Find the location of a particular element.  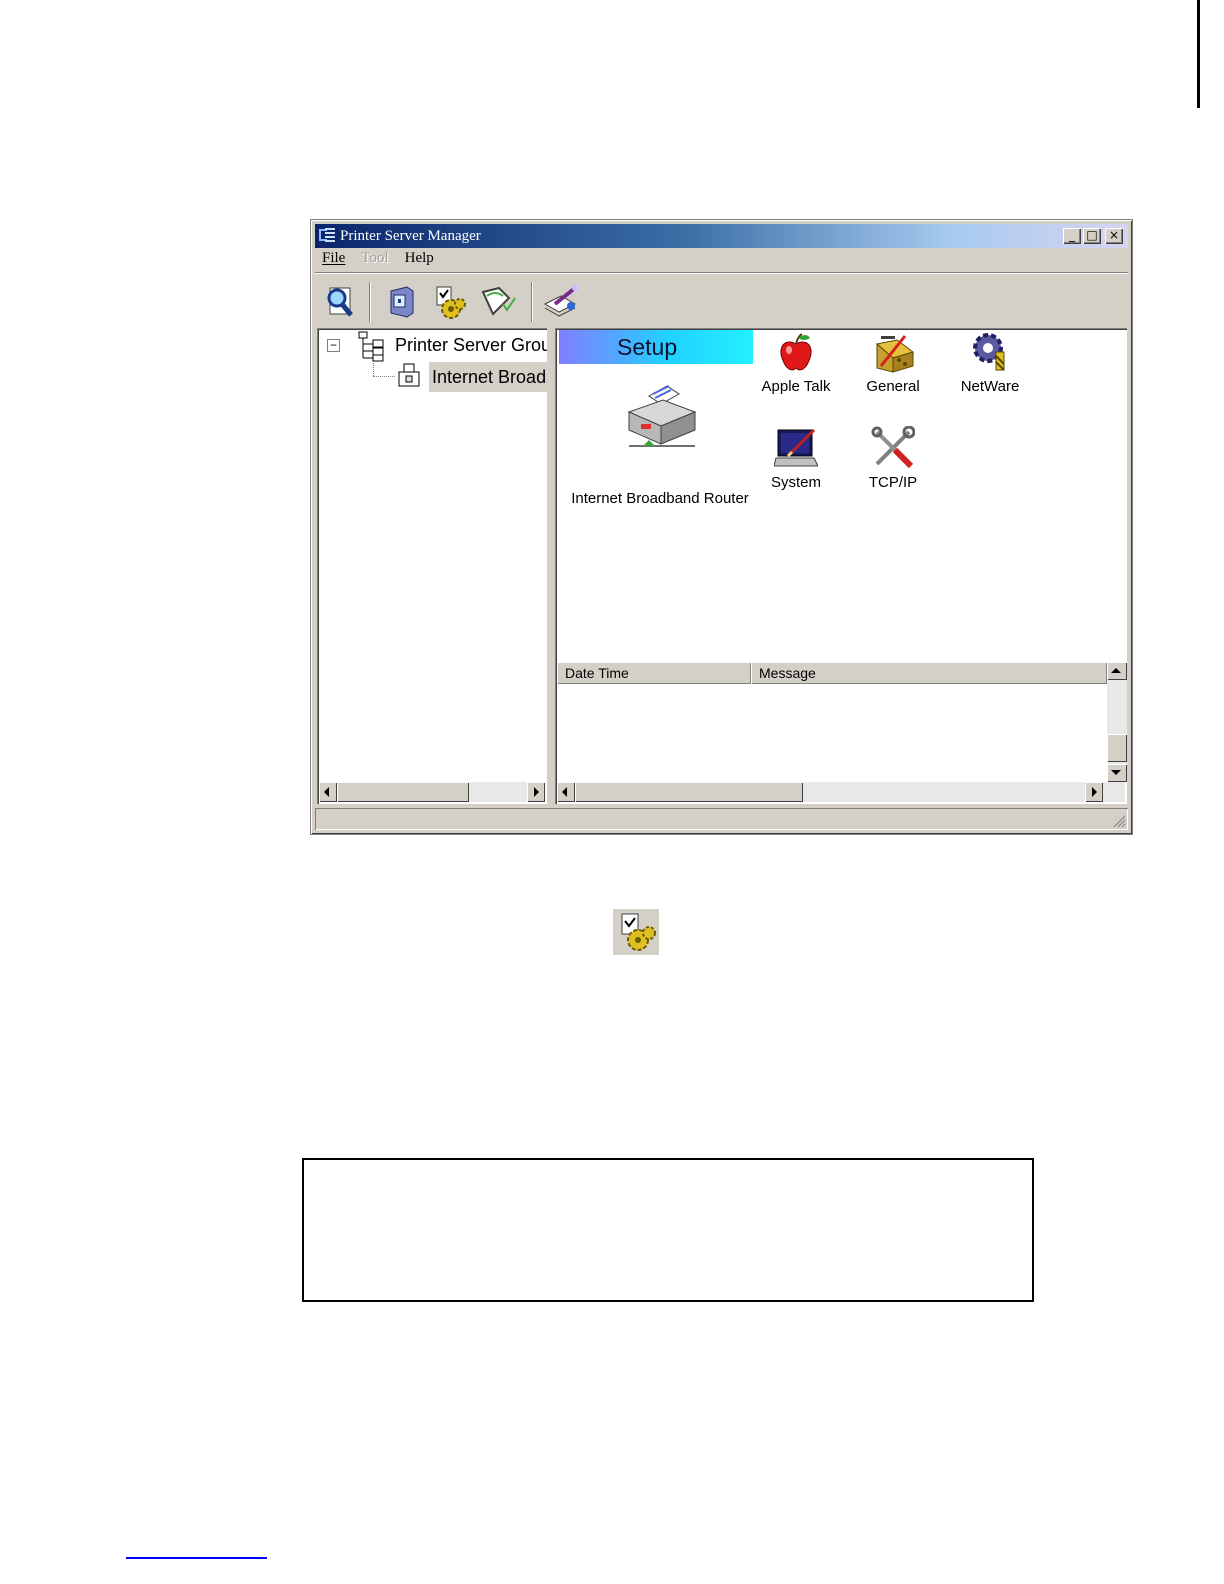

netware-gear-icon is located at coordinates (989, 352).